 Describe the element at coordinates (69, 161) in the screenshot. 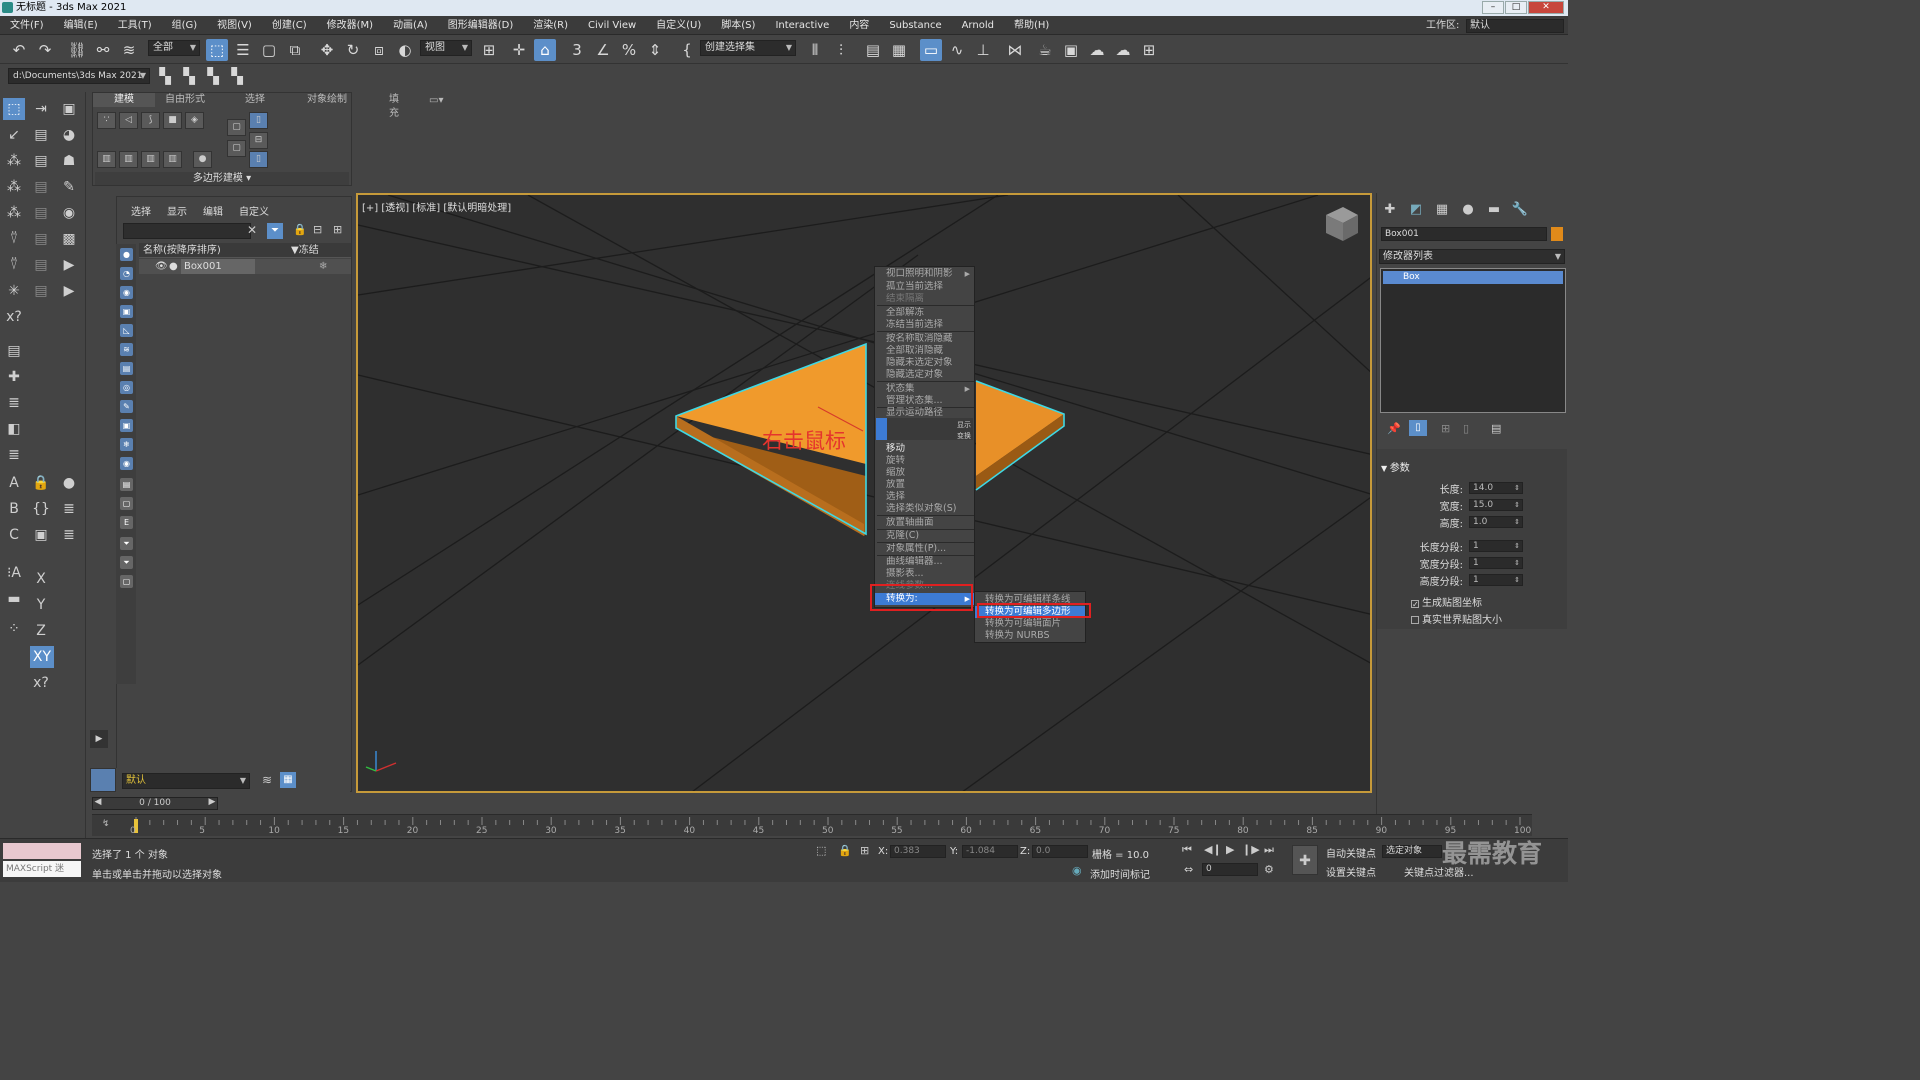

I see `teapot-icon: ☗` at that location.